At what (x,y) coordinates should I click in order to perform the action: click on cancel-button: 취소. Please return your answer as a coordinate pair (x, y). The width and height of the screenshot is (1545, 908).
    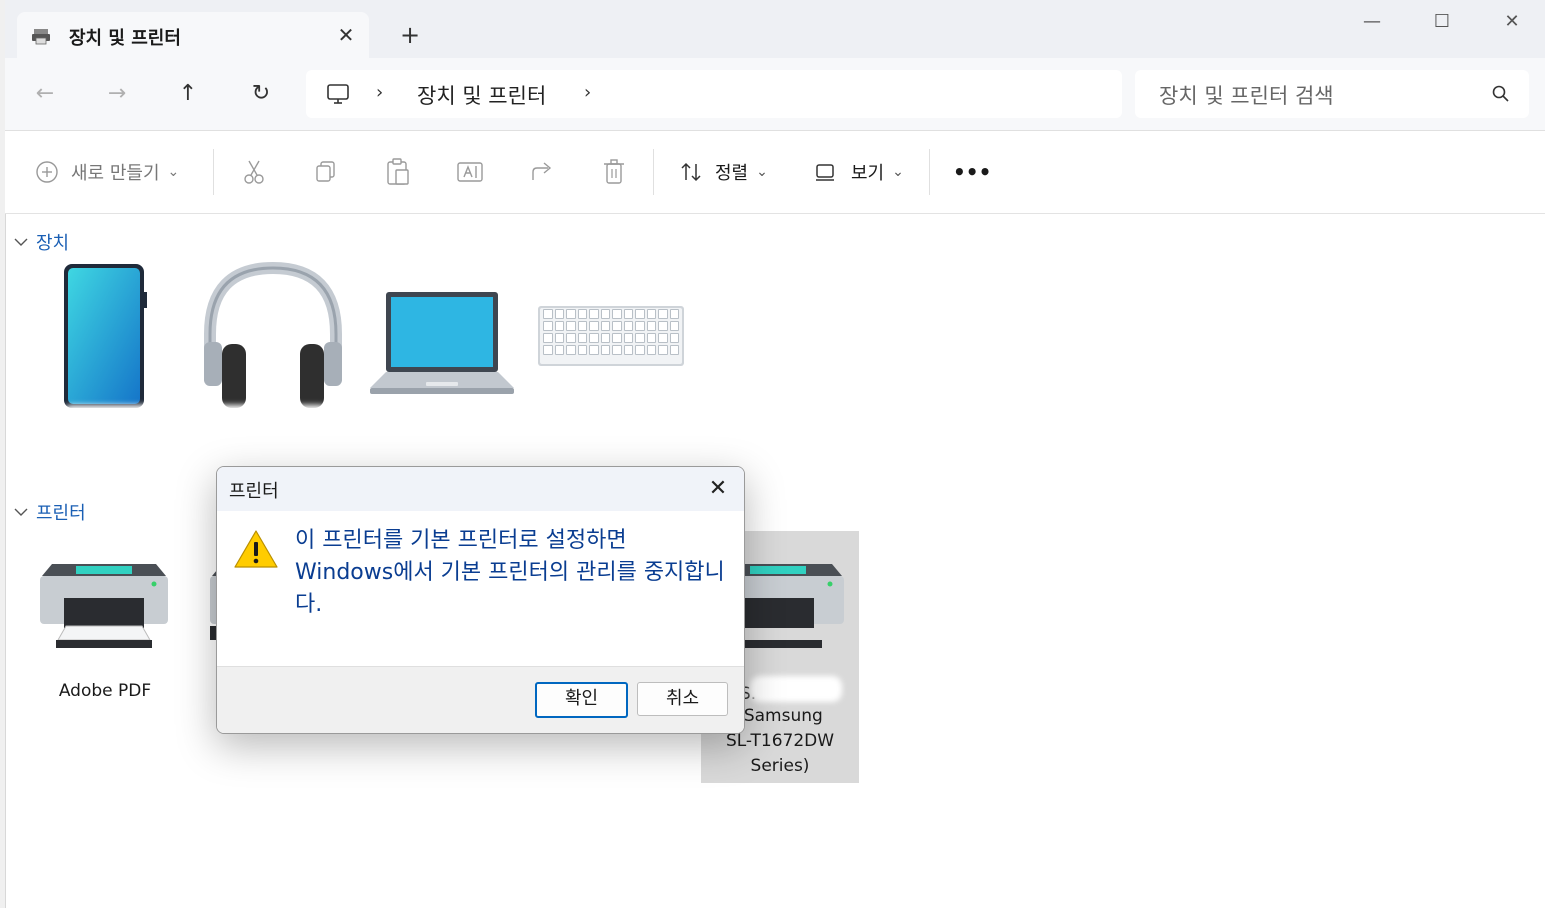
    Looking at the image, I should click on (682, 699).